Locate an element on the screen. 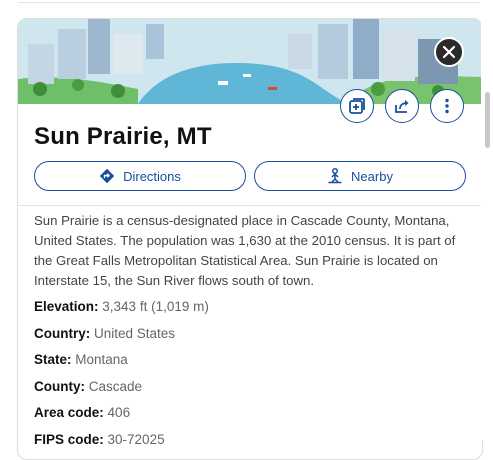 The image size is (493, 460). directions-button: Directions is located at coordinates (140, 176).